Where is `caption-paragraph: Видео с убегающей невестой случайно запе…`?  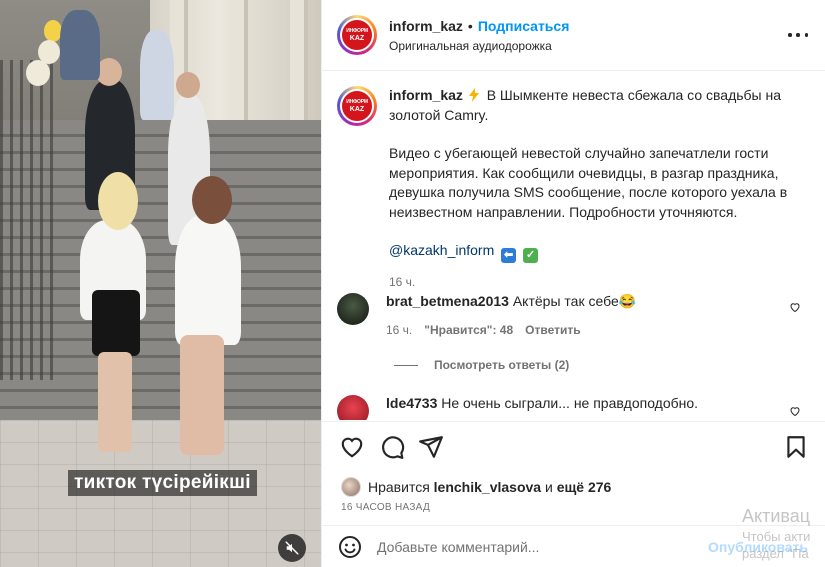 caption-paragraph: Видео с убегающей невестой случайно запе… is located at coordinates (588, 182).